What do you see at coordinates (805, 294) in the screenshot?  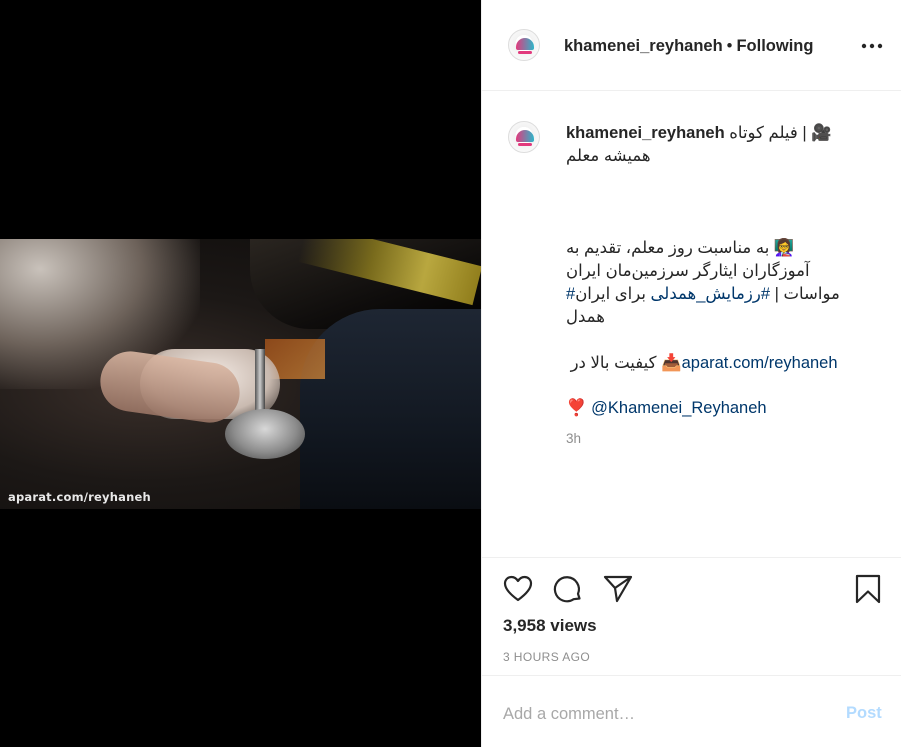 I see `caption-text: مواسات |` at bounding box center [805, 294].